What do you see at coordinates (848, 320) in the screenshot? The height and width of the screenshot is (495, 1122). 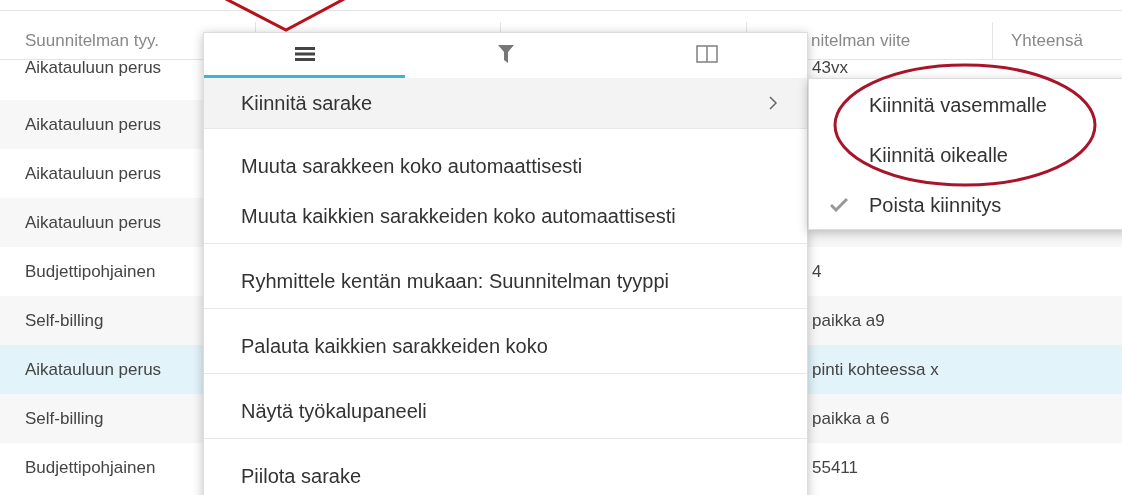 I see `table-cell: paikka a9` at bounding box center [848, 320].